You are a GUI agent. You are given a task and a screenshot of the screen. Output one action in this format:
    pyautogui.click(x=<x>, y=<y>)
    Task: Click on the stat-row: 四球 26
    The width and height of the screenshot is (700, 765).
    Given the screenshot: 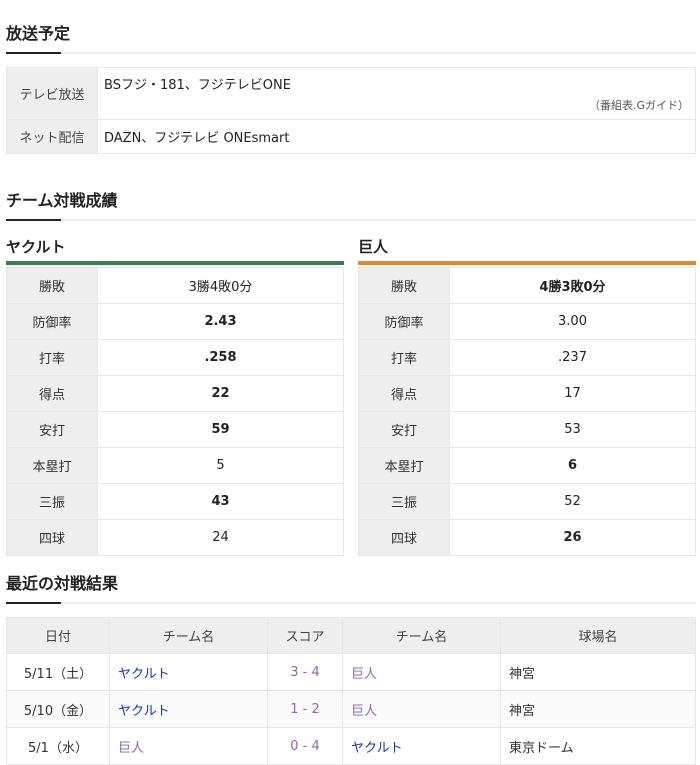 What is the action you would take?
    pyautogui.click(x=527, y=537)
    